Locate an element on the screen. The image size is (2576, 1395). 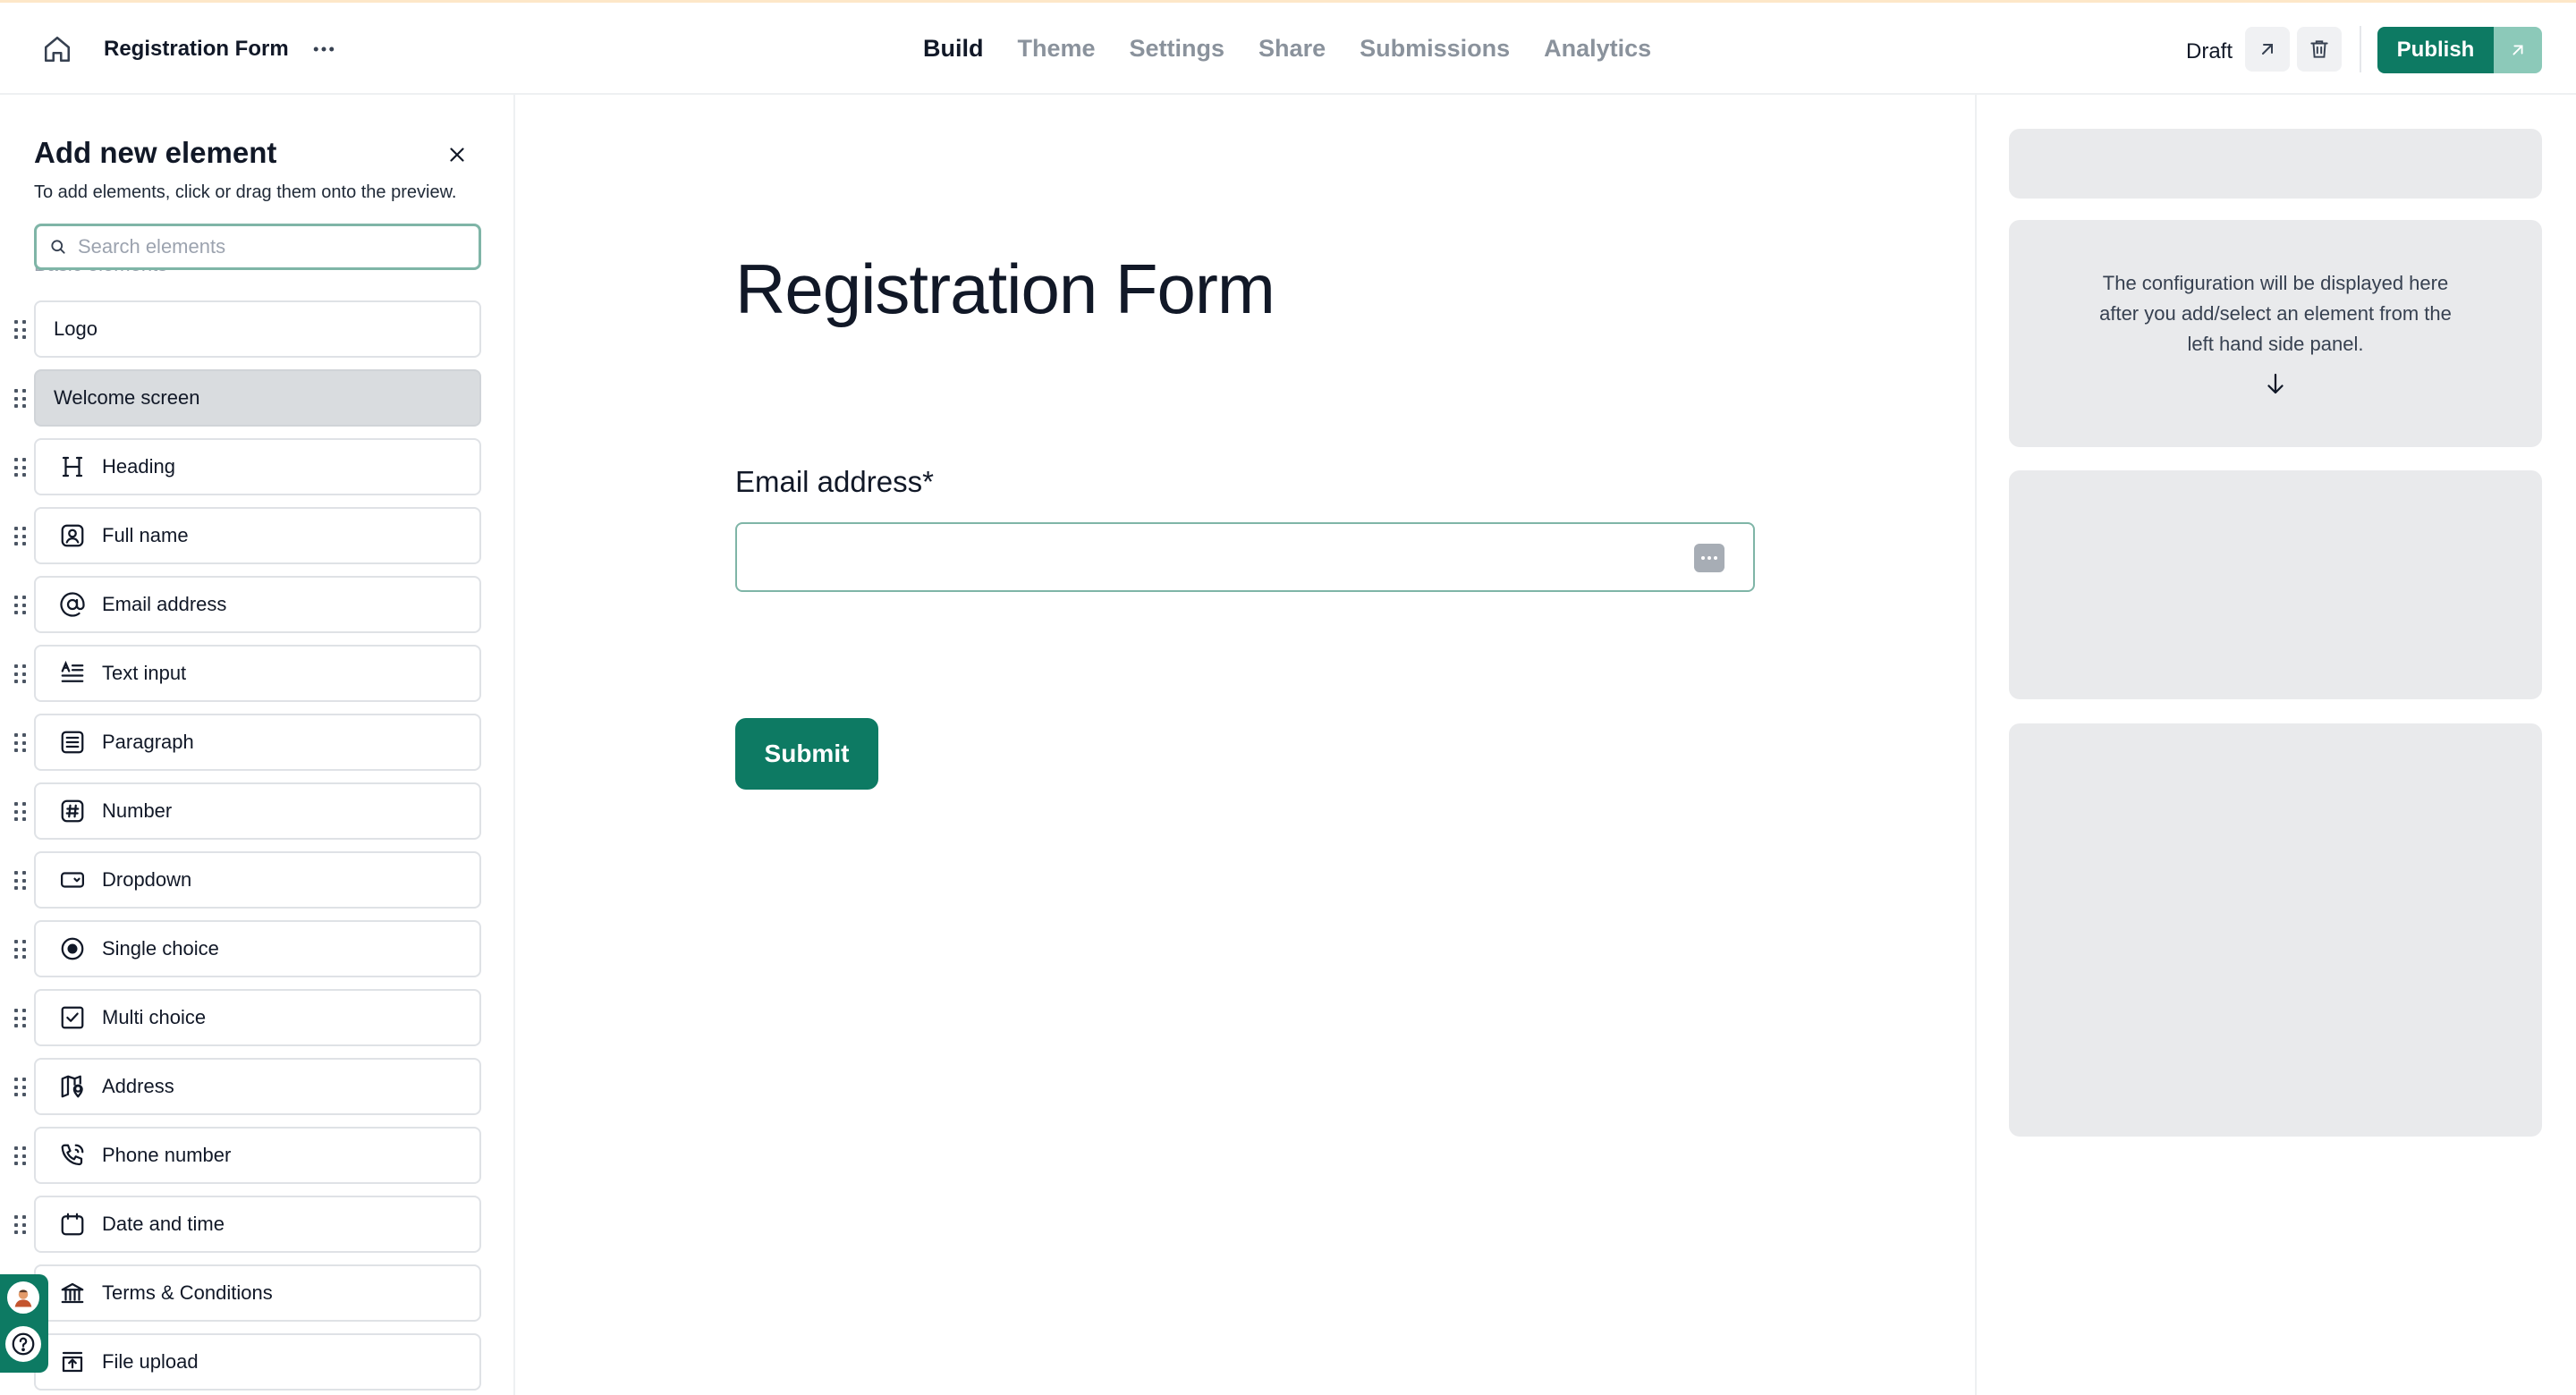
arrow-down-icon is located at coordinates (2275, 383).